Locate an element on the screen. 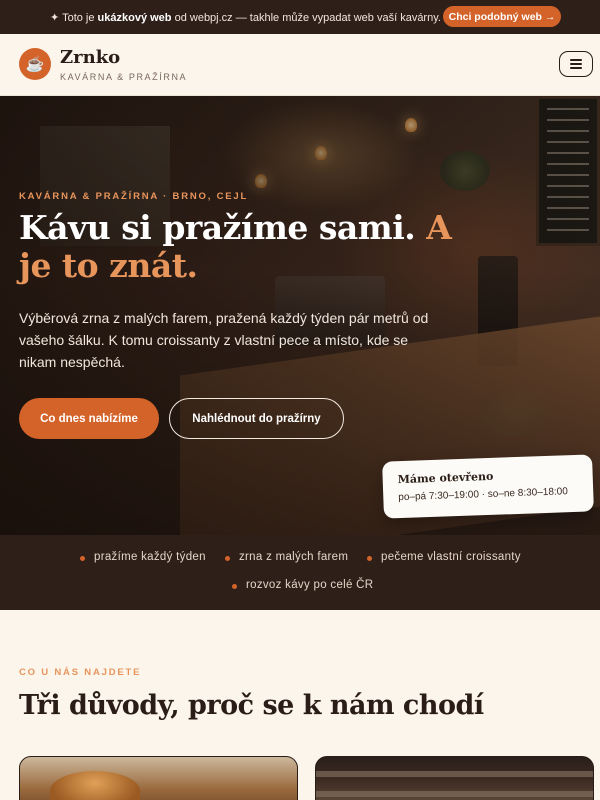 The height and width of the screenshot is (800, 600). hero-headline: Kávu si pražíme sami. A je to znát. is located at coordinates (254, 247).